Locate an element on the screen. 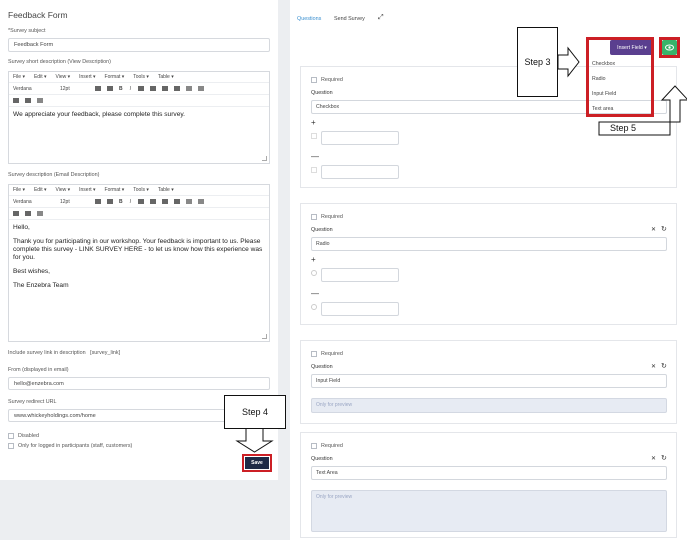 This screenshot has height=540, width=687. step5-label: Step 5 is located at coordinates (623, 128).